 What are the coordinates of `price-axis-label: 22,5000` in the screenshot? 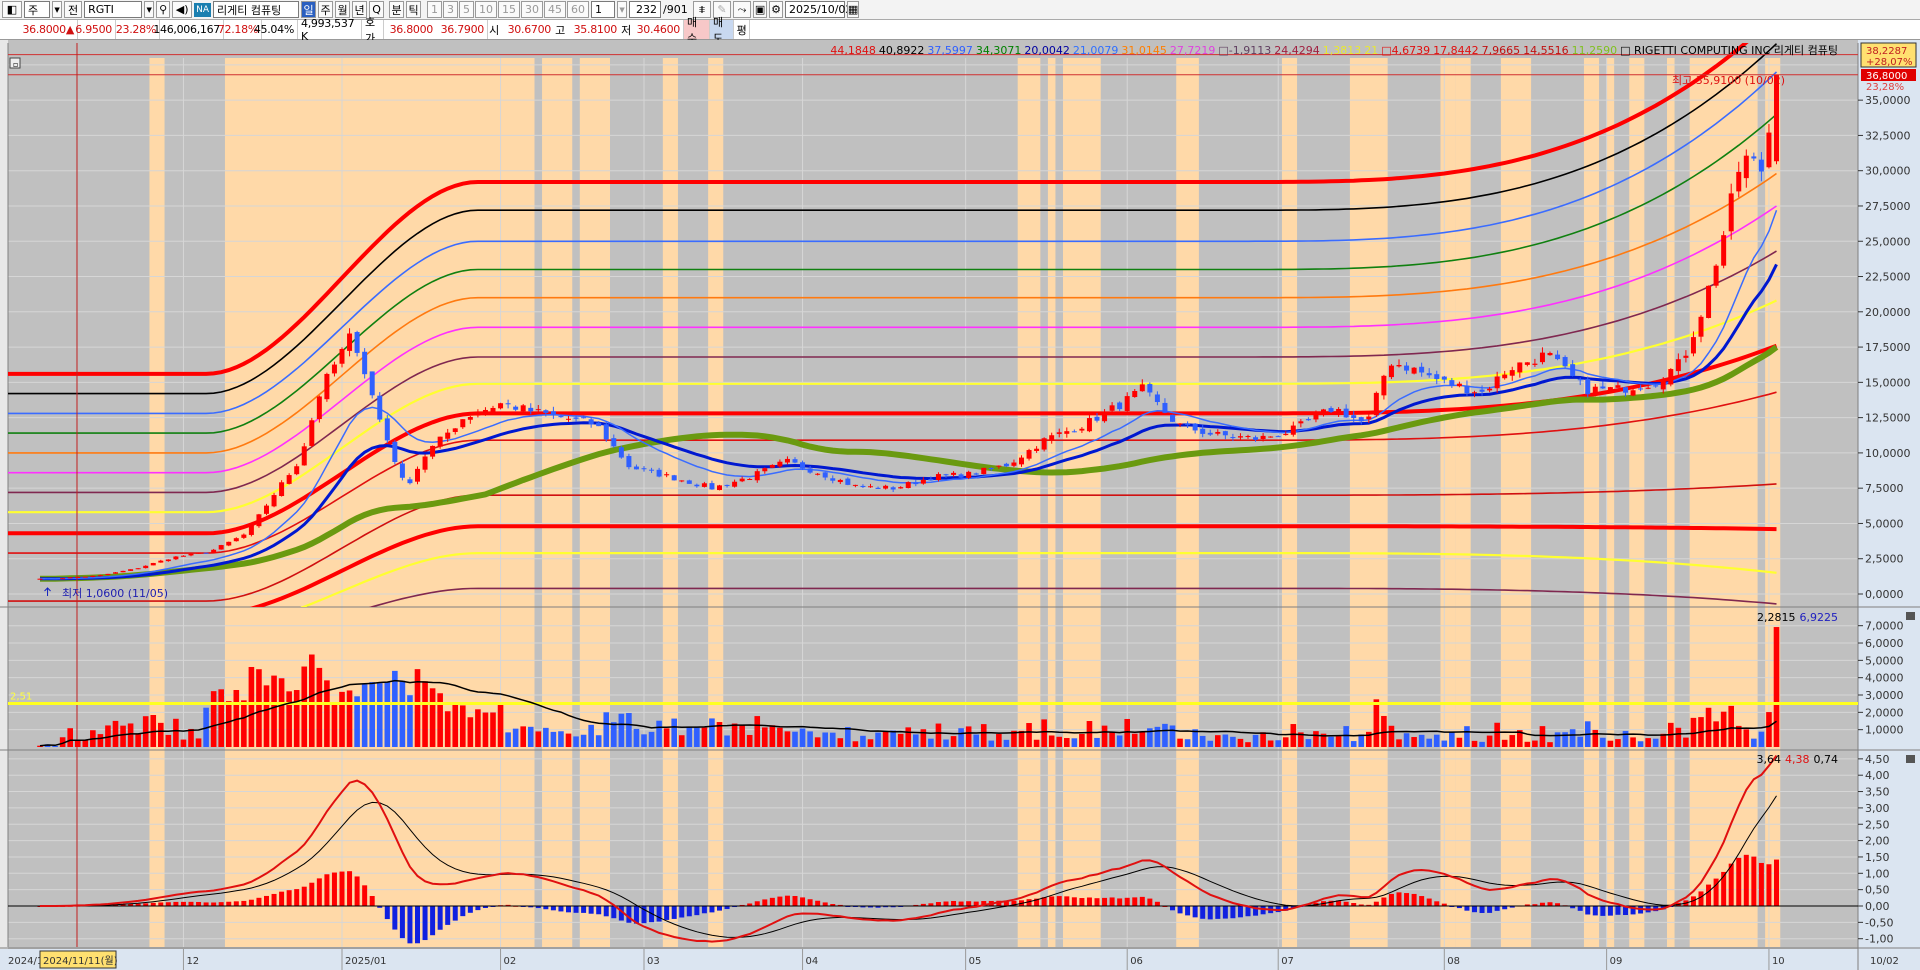 It's located at (1888, 277).